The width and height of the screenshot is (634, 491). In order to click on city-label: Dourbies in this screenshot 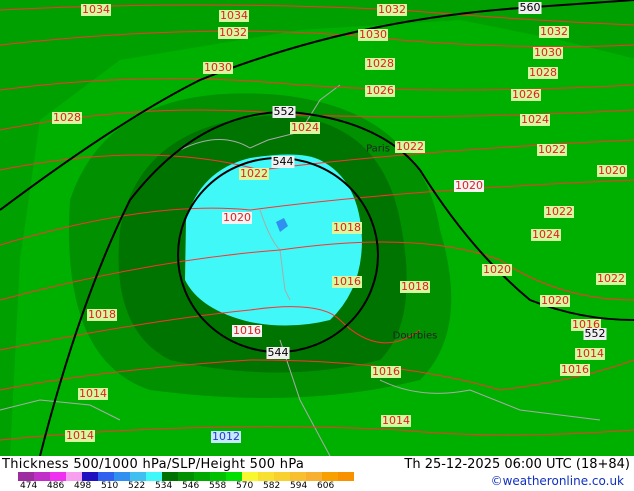, I will do `click(415, 336)`.